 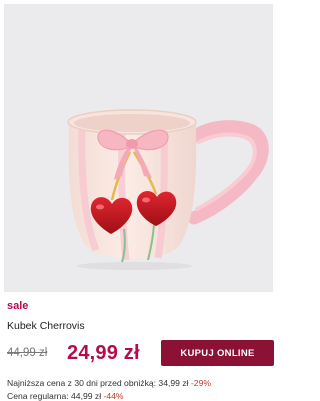 What do you see at coordinates (200, 383) in the screenshot?
I see `lowest-price-discount: -29%` at bounding box center [200, 383].